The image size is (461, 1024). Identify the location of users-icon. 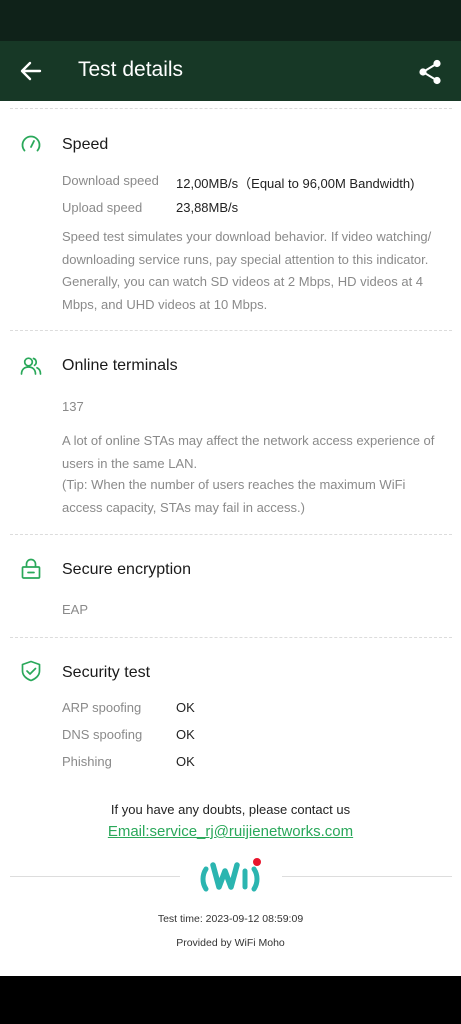
(31, 366).